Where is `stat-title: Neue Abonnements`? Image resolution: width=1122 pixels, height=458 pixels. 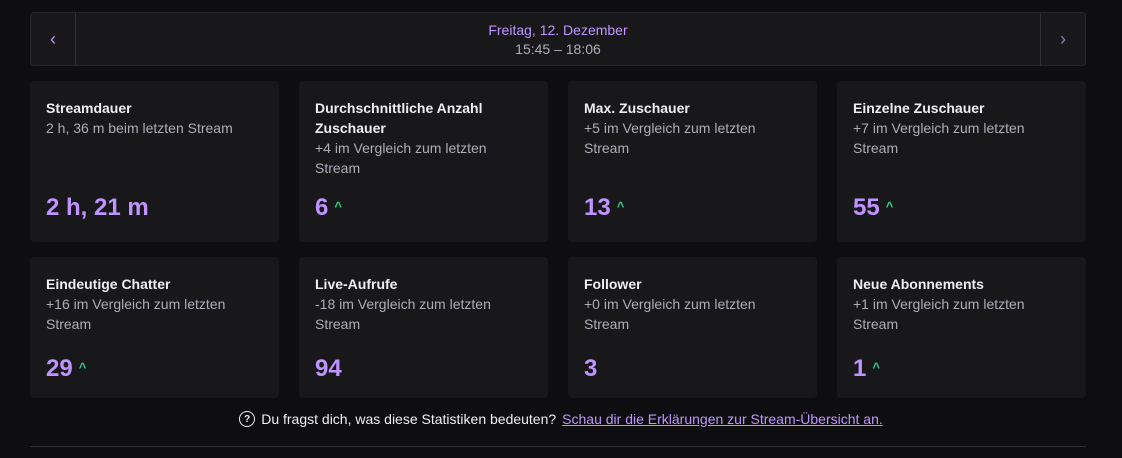
stat-title: Neue Abonnements is located at coordinates (918, 284).